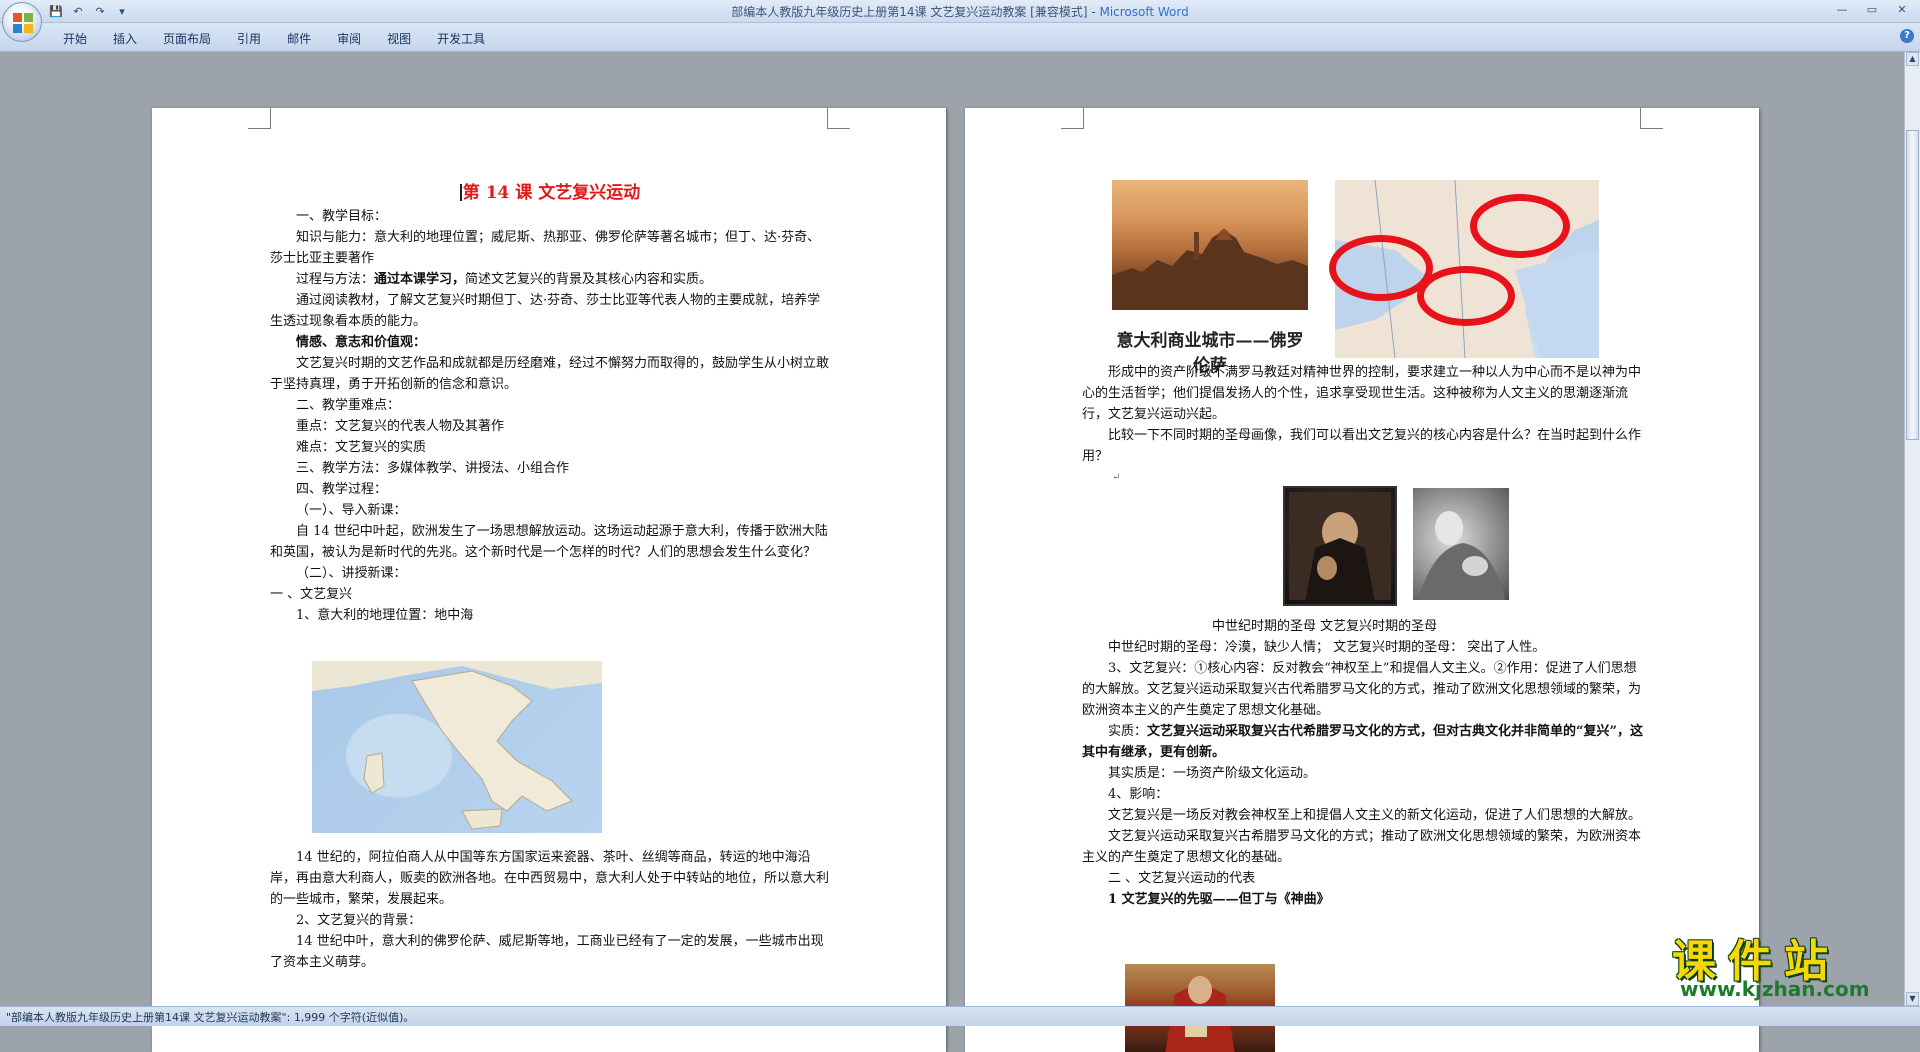 The image size is (1920, 1052). Describe the element at coordinates (187, 38) in the screenshot. I see `tab-page-layout: 页面布局` at that location.